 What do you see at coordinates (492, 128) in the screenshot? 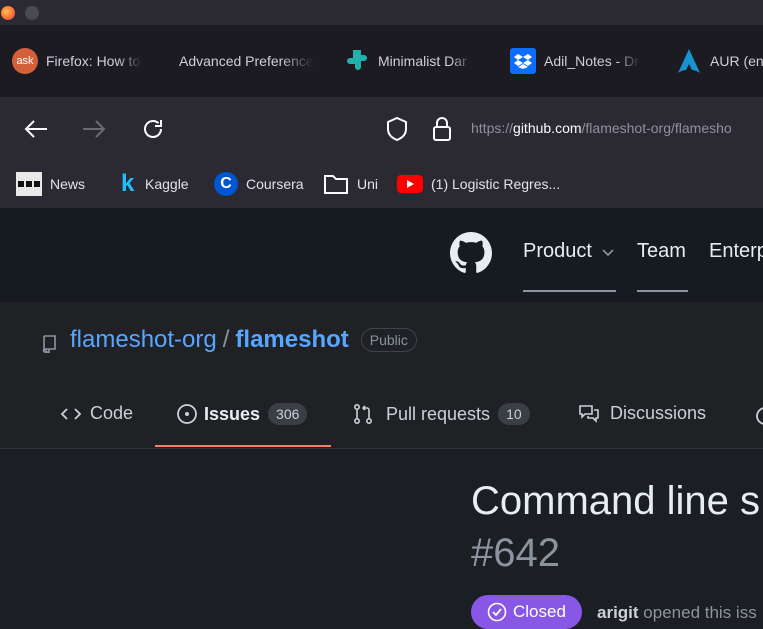
I see `url-prefix: https://` at bounding box center [492, 128].